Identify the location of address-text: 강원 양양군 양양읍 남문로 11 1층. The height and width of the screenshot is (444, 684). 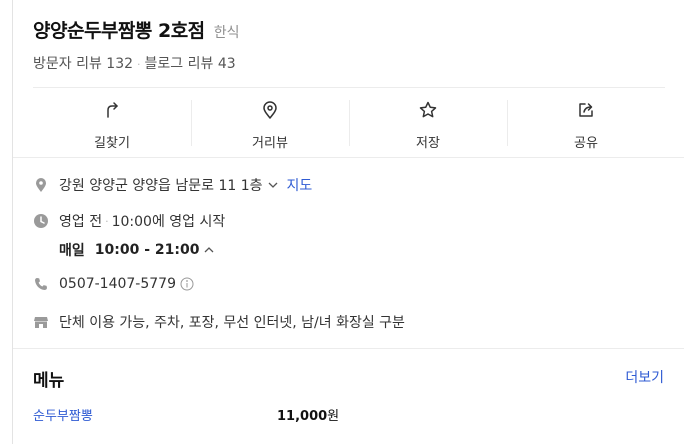
(161, 186).